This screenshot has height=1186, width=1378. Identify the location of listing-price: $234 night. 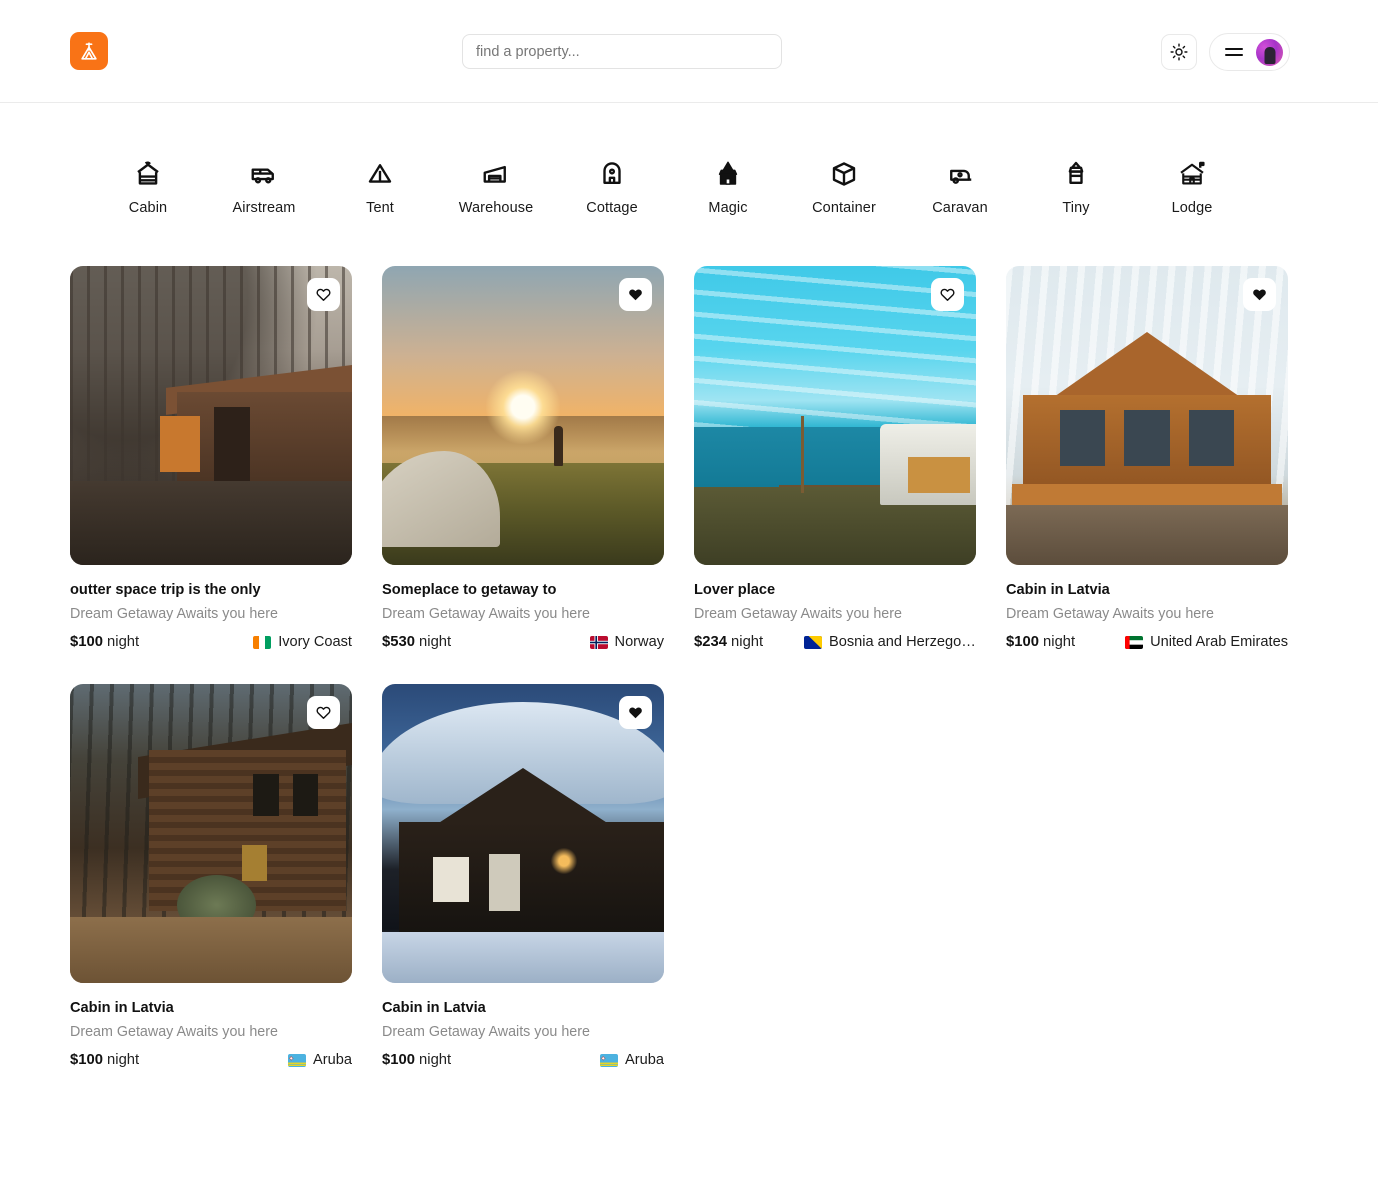
(728, 642).